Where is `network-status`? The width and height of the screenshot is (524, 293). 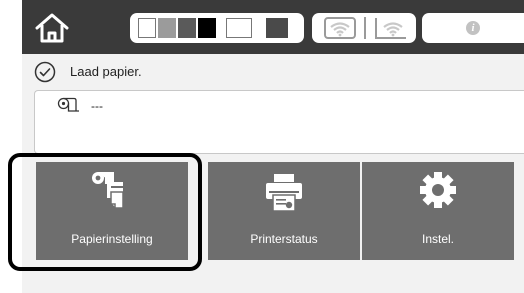
network-status is located at coordinates (364, 28).